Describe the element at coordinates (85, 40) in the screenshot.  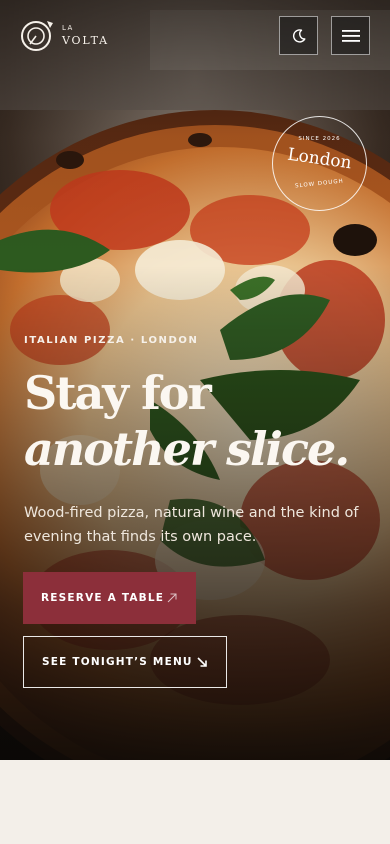
I see `logo-volta: VOLTA` at that location.